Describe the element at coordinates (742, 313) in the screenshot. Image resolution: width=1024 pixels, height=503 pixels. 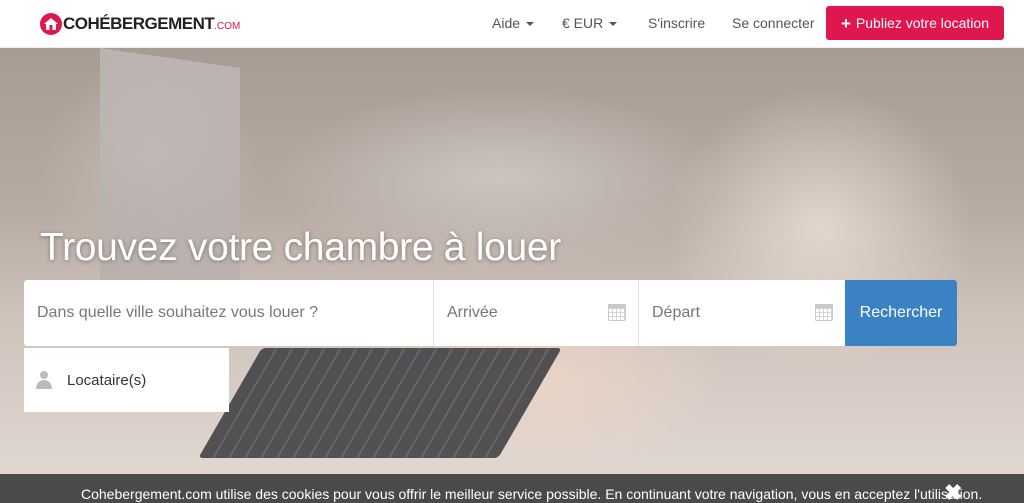
I see `departure-field` at that location.